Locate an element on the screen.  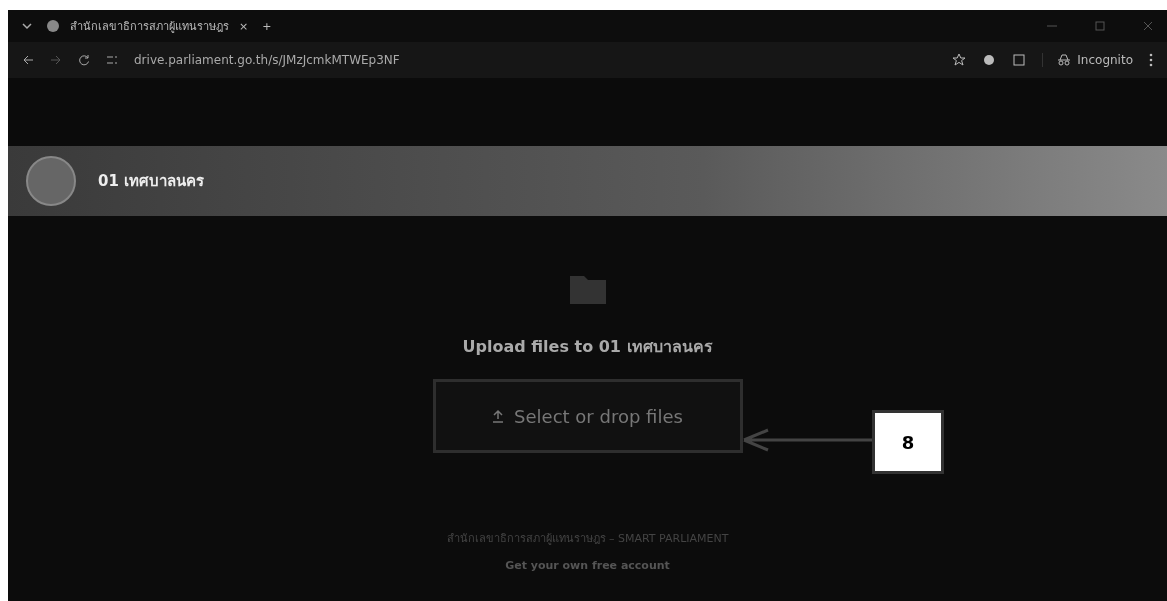
upload-icon is located at coordinates (498, 416).